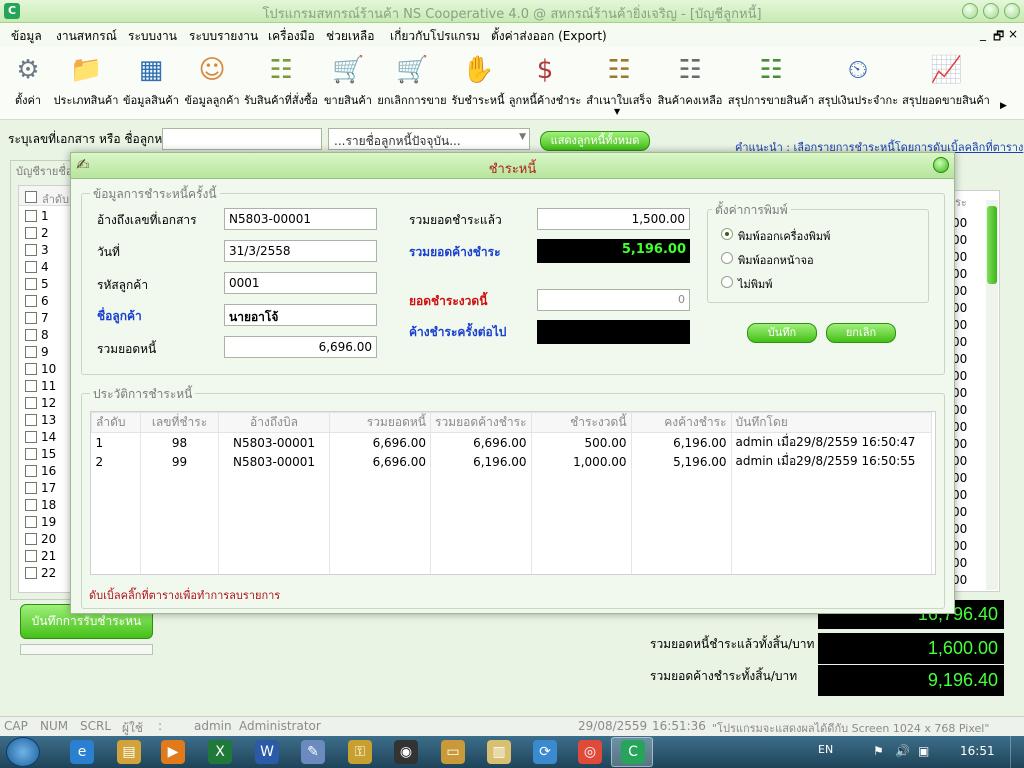  I want to click on camera-icon: ◉, so click(406, 752).